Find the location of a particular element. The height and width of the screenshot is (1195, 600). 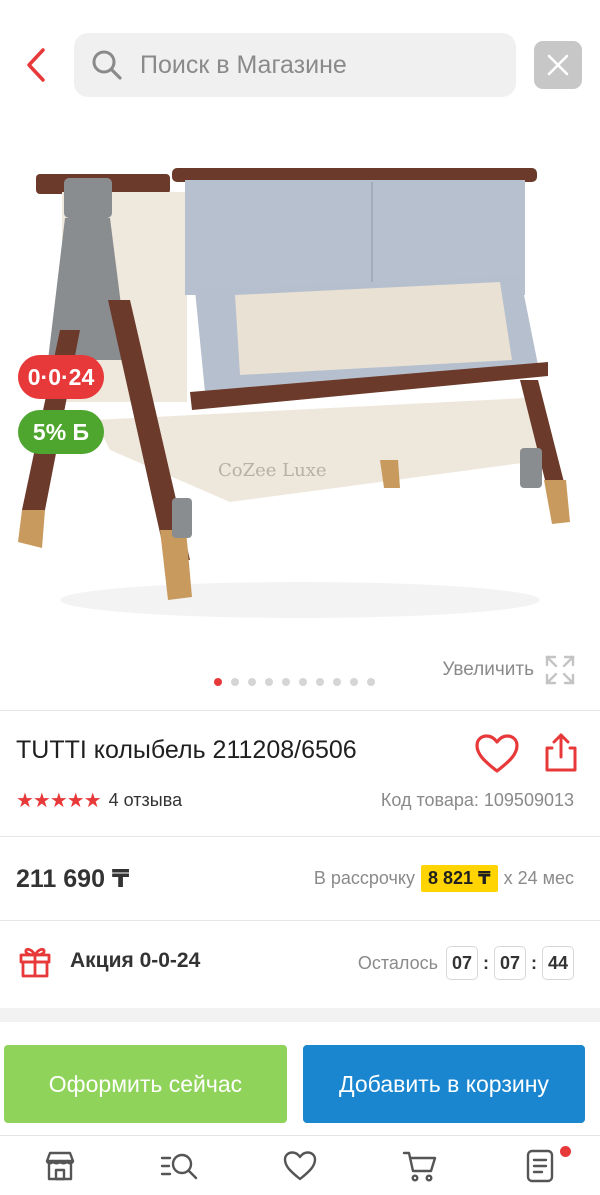

promo: Акция 0-0-24 is located at coordinates (109, 961).